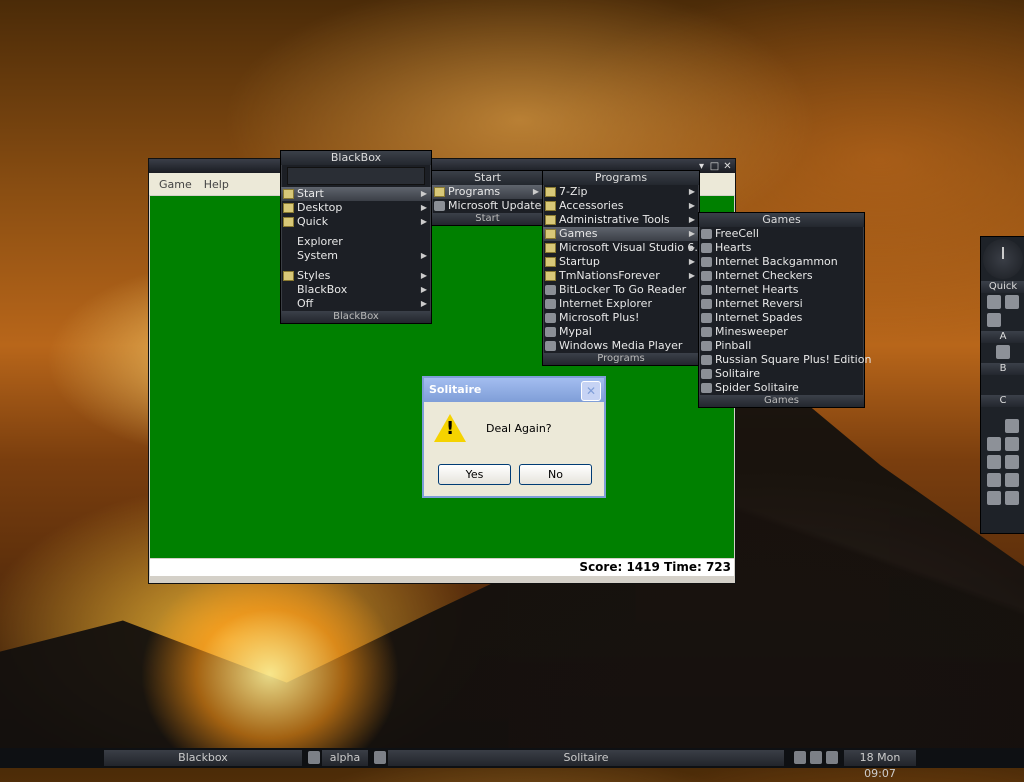  Describe the element at coordinates (706, 360) in the screenshot. I see `russian-square-icon` at that location.